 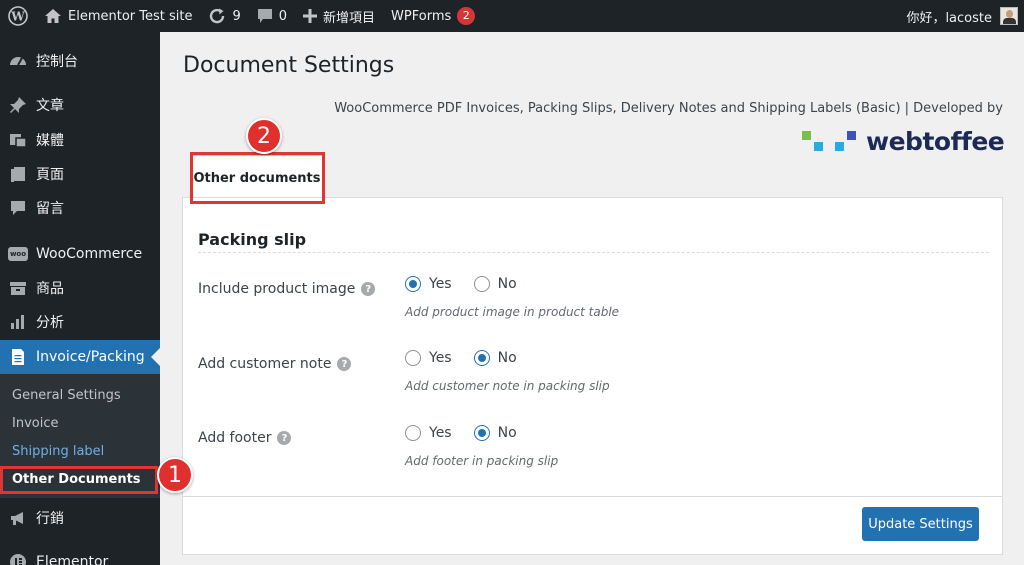 What do you see at coordinates (935, 141) in the screenshot?
I see `webtoffee-wordmark: webtoffee` at bounding box center [935, 141].